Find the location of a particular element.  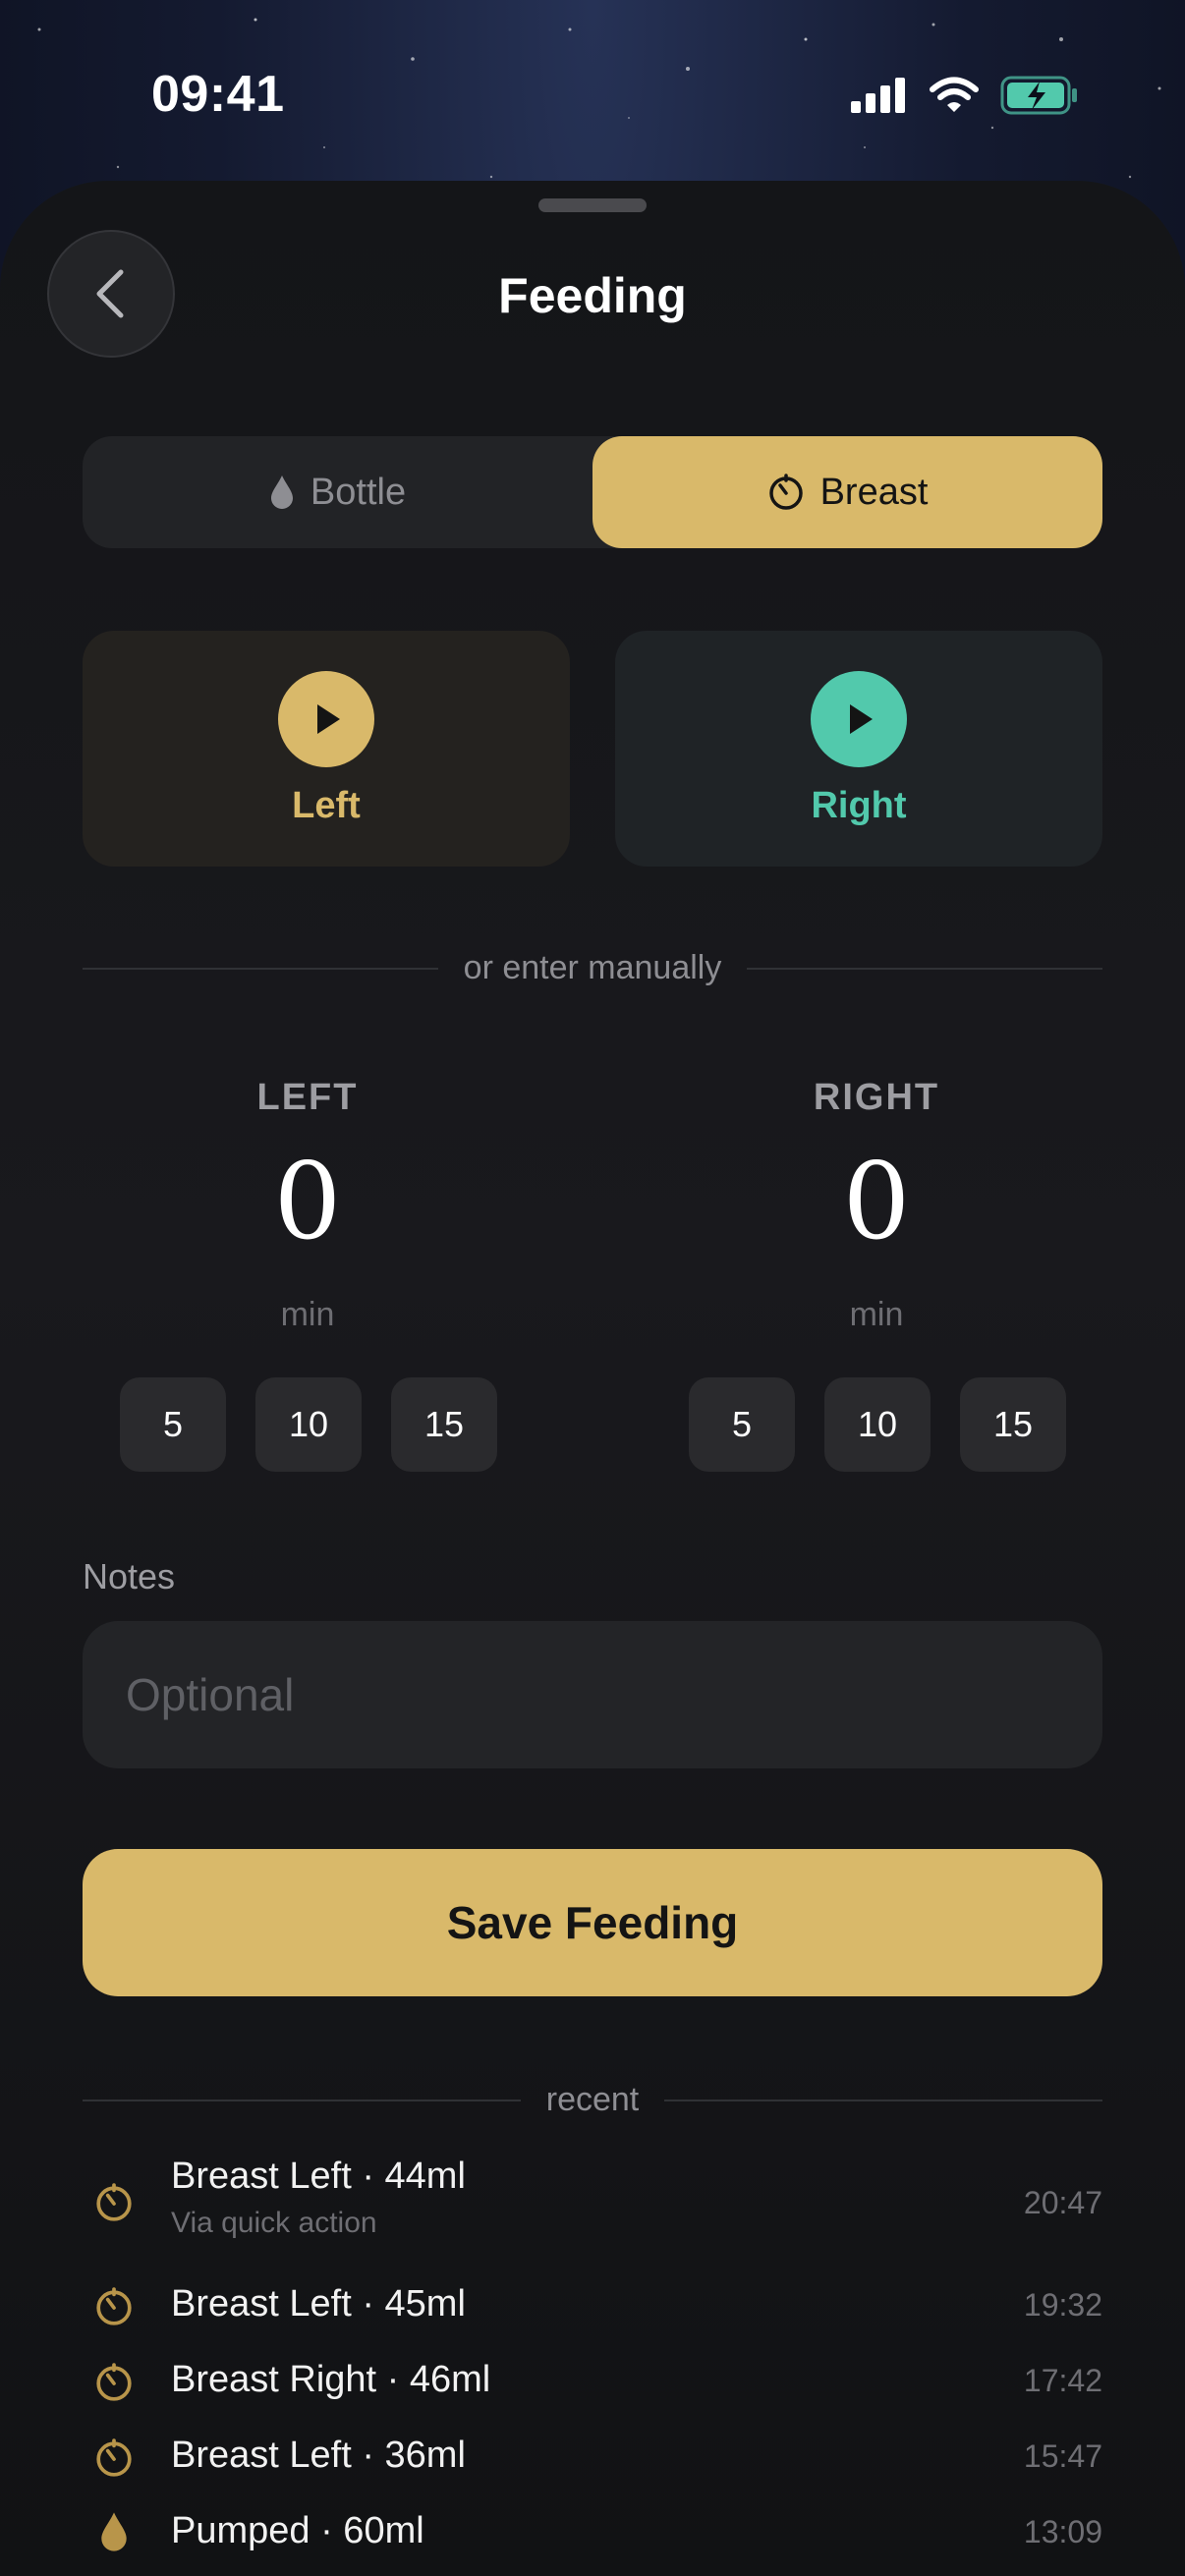

right-preset-5-button: 5 is located at coordinates (742, 1424).